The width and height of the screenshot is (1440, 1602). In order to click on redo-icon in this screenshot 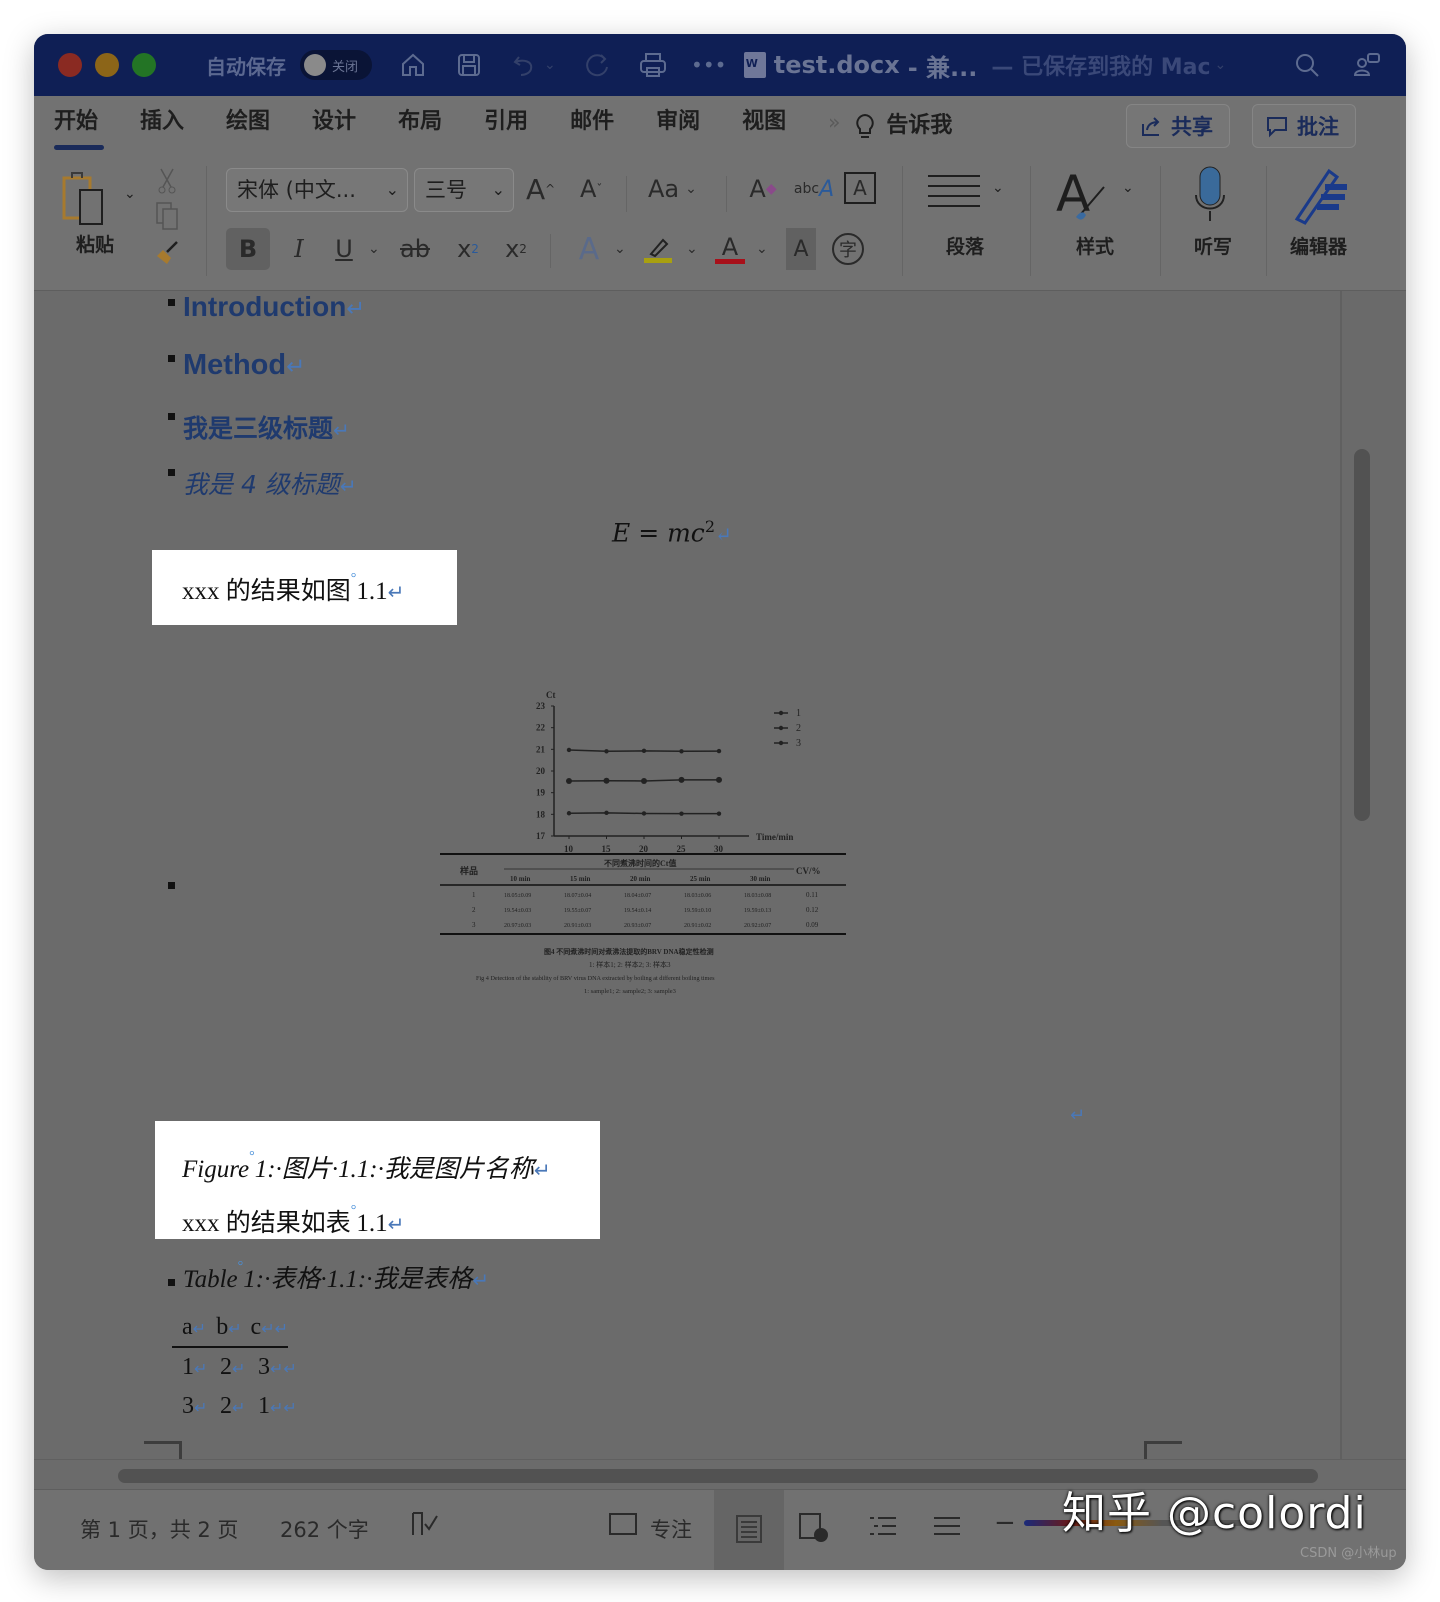, I will do `click(597, 65)`.